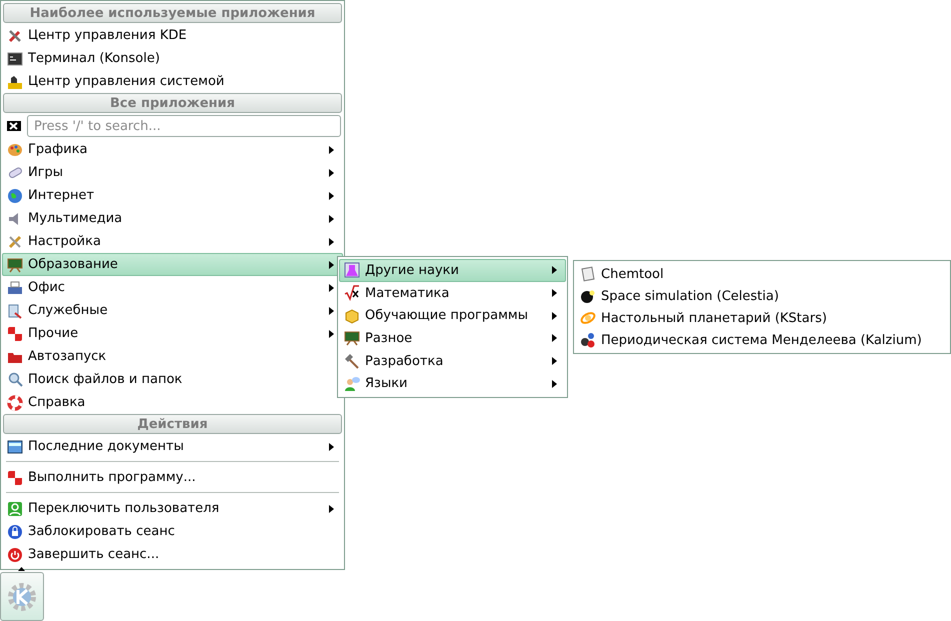 This screenshot has height=621, width=951. Describe the element at coordinates (15, 508) in the screenshot. I see `user-icon` at that location.